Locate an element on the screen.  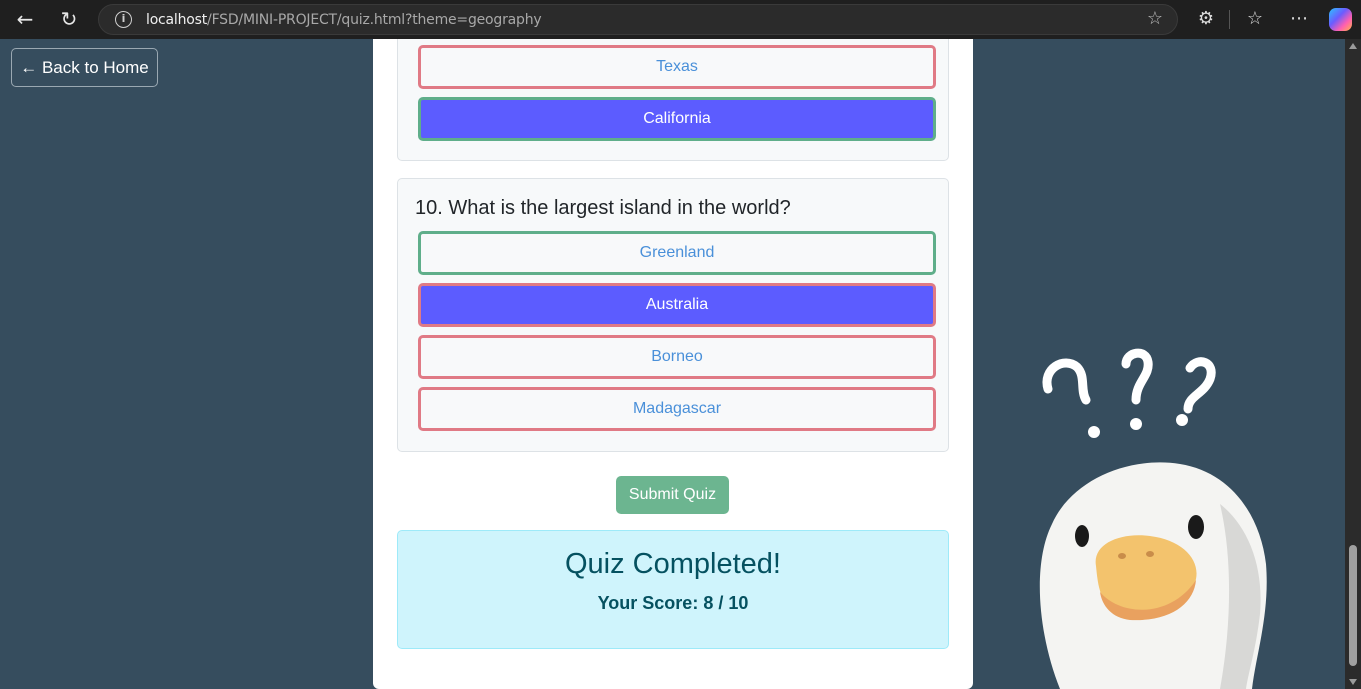
site-info-icon: i is located at coordinates (123, 19).